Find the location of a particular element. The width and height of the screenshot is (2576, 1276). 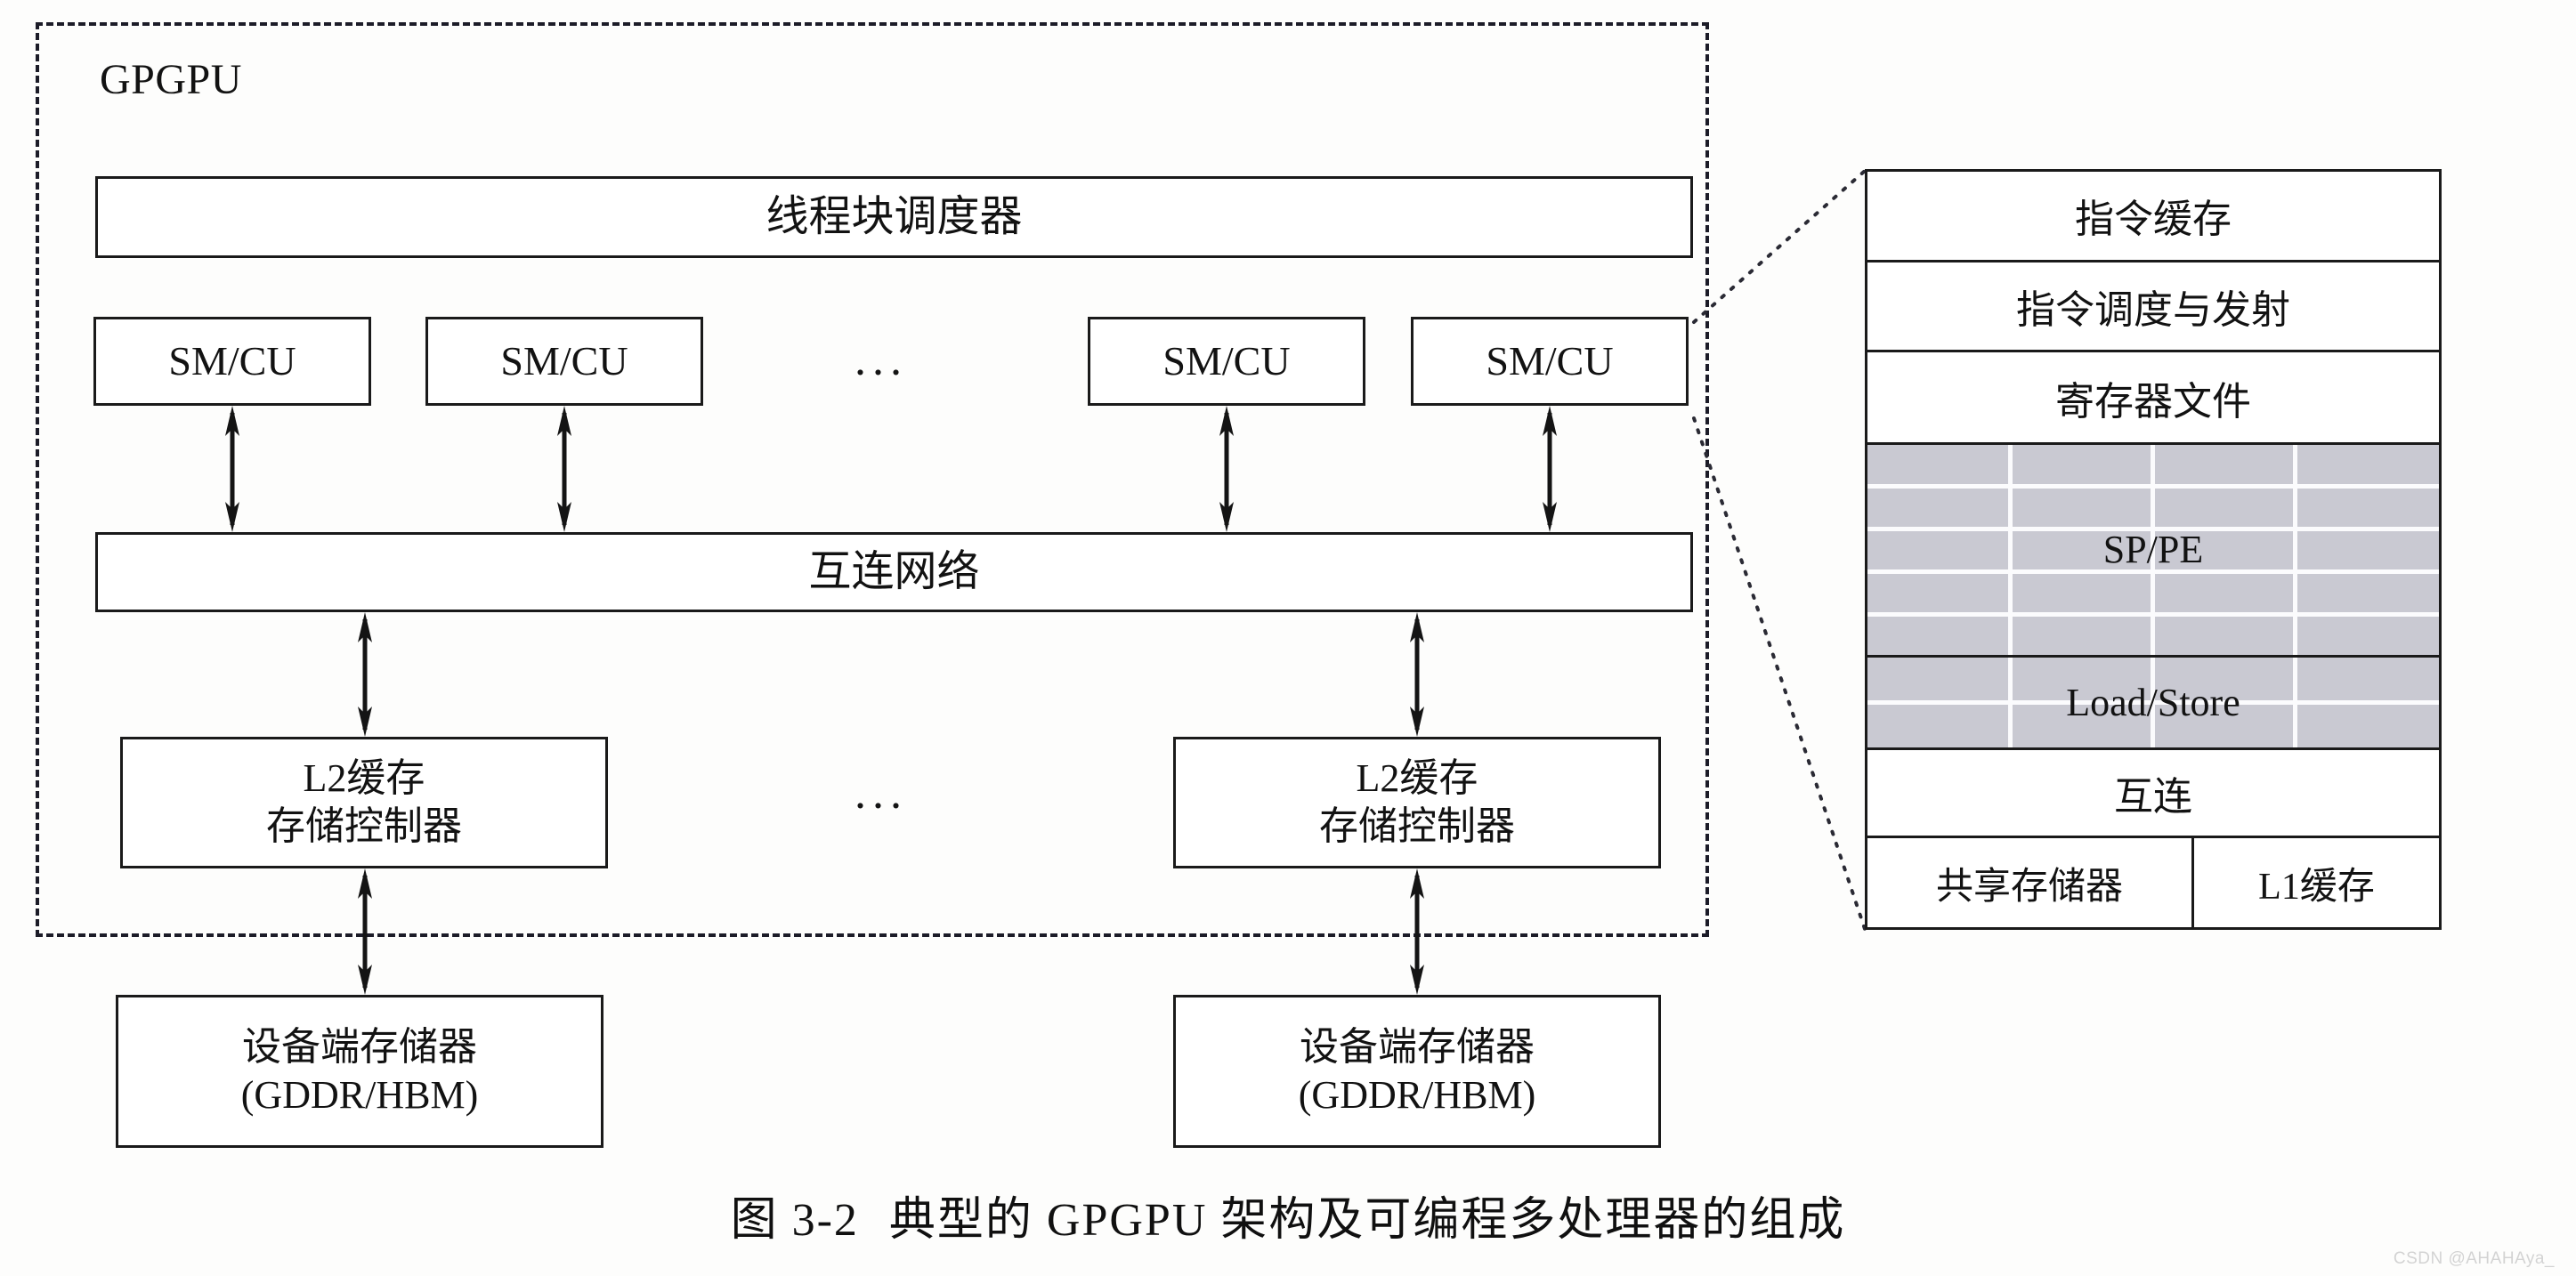

sm-cu-label-3: SM/CU is located at coordinates (1226, 360).